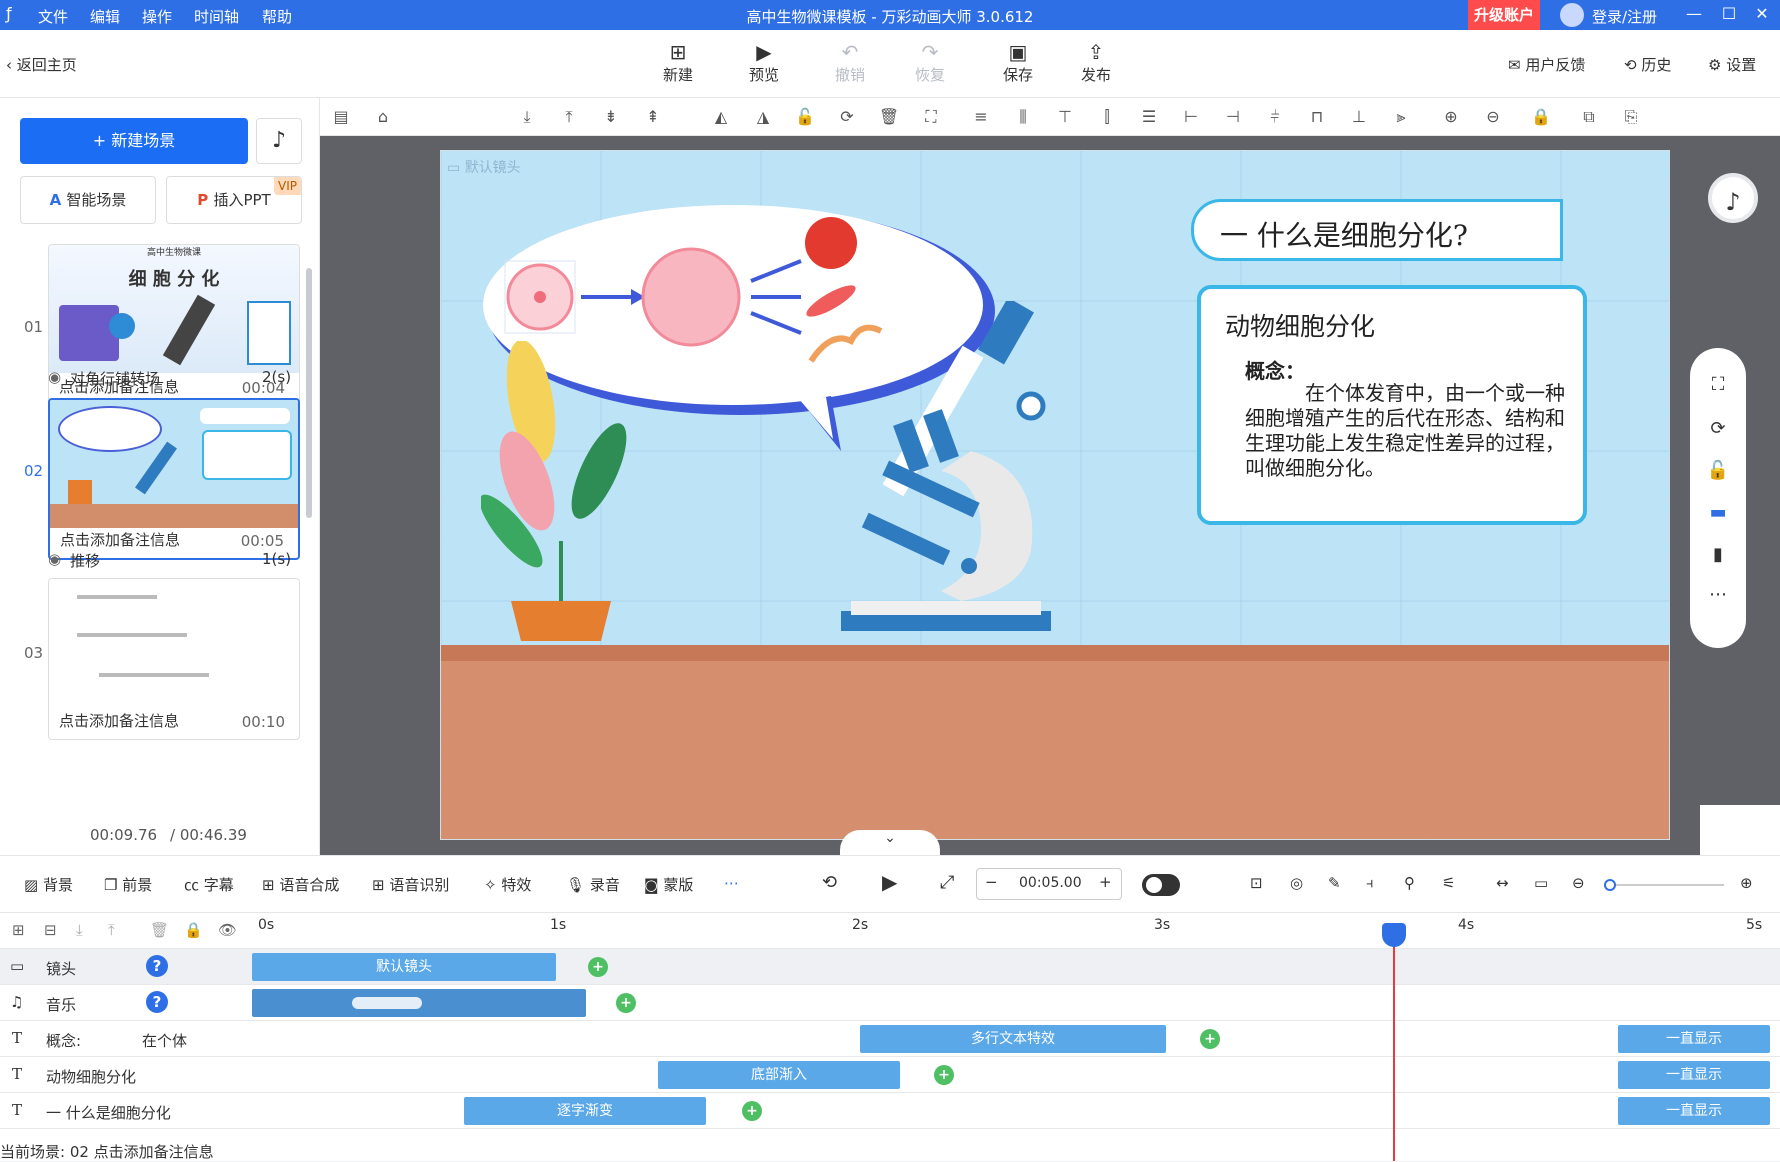 Image resolution: width=1780 pixels, height=1162 pixels. Describe the element at coordinates (847, 117) in the screenshot. I see `rotate-icon: ⟳` at that location.